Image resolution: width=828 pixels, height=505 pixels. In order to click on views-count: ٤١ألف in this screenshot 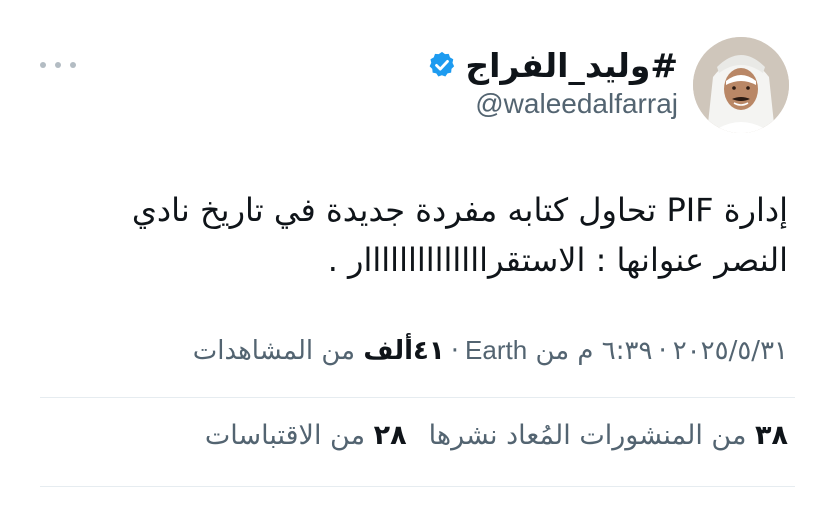, I will do `click(404, 351)`.